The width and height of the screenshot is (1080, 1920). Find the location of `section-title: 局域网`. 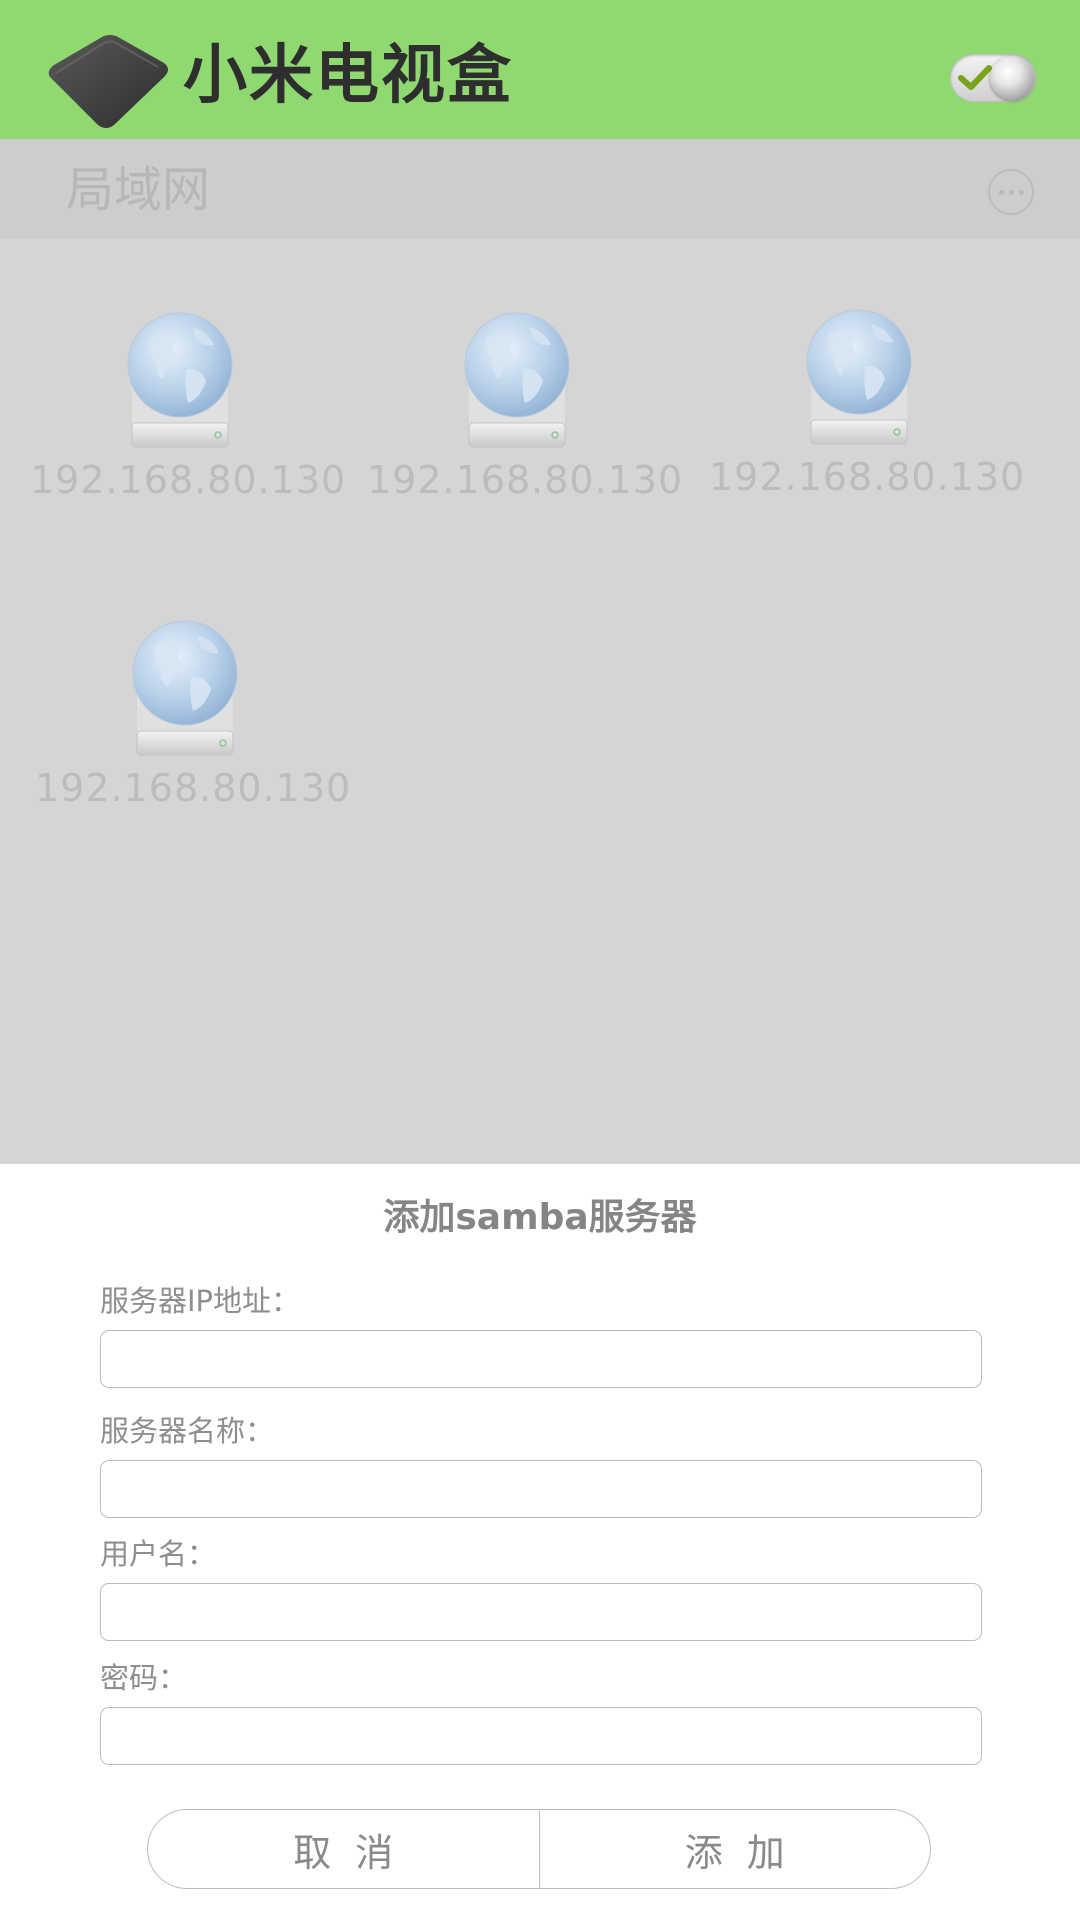

section-title: 局域网 is located at coordinates (138, 190).